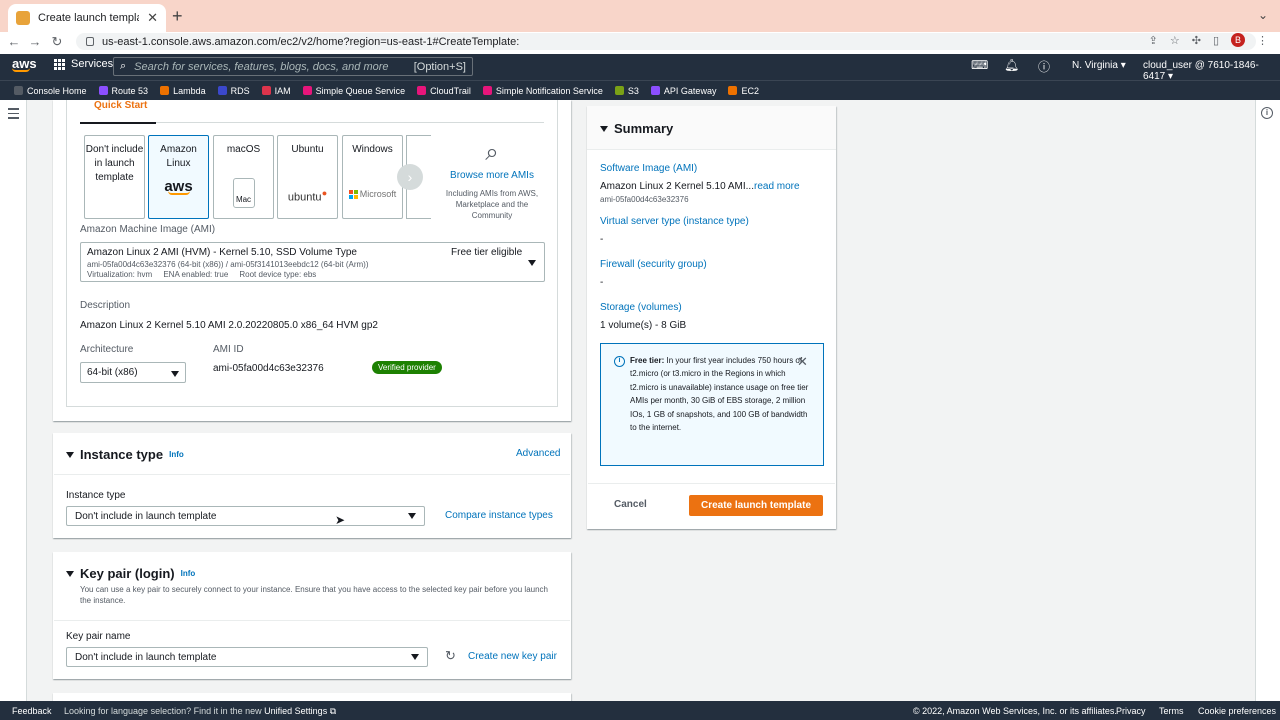 The image size is (1280, 720). What do you see at coordinates (130, 573) in the screenshot?
I see `key-pair-header: Key pair (login) Info` at bounding box center [130, 573].